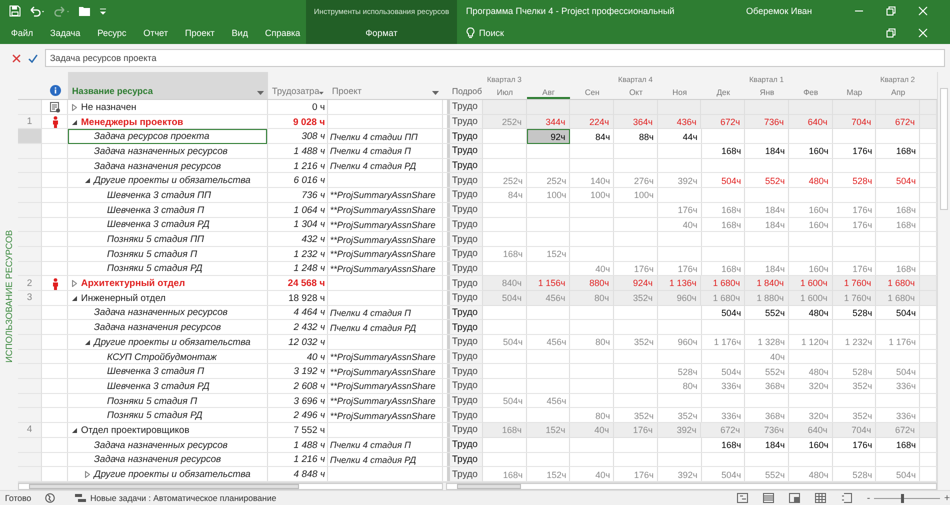 This screenshot has height=505, width=950. Describe the element at coordinates (513, 401) in the screenshot. I see `work-cell-text: 504ч` at that location.